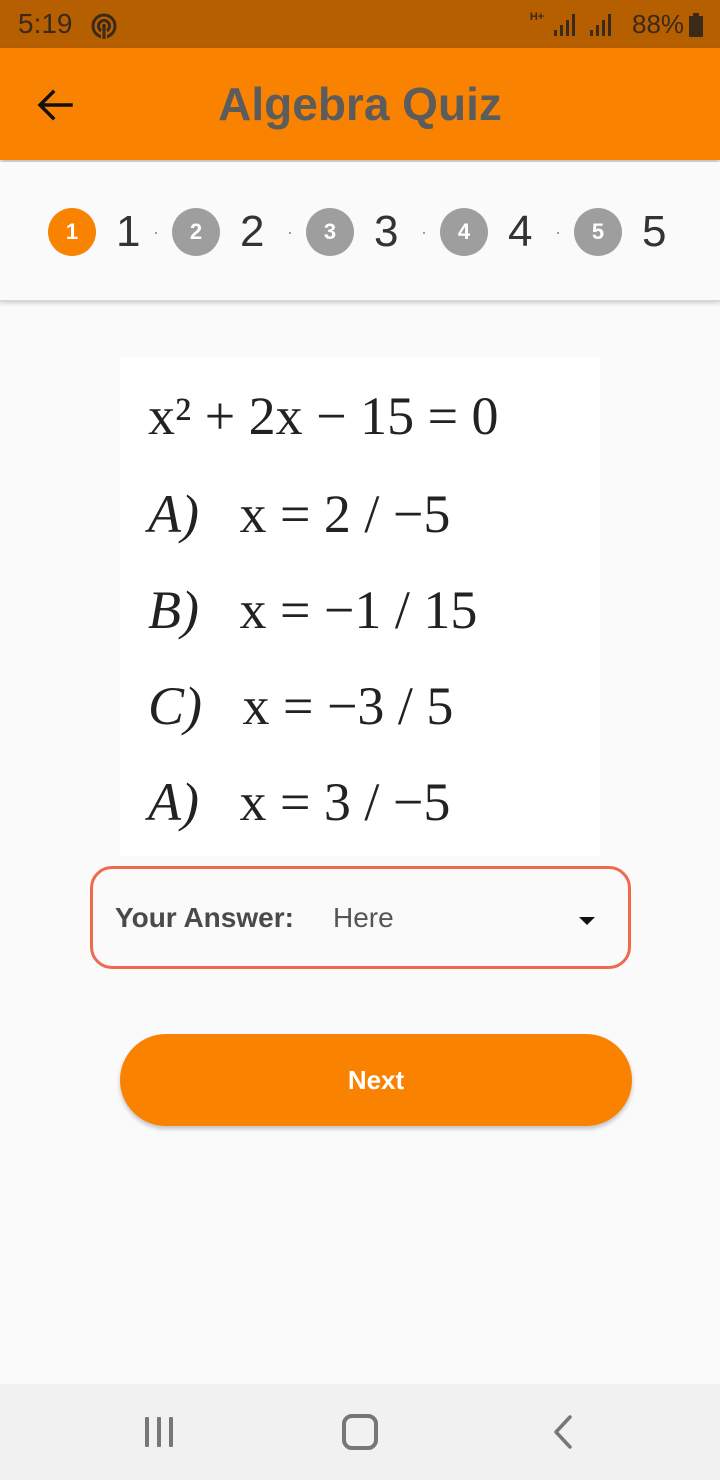 This screenshot has width=720, height=1480. What do you see at coordinates (587, 921) in the screenshot?
I see `caret-down-icon` at bounding box center [587, 921].